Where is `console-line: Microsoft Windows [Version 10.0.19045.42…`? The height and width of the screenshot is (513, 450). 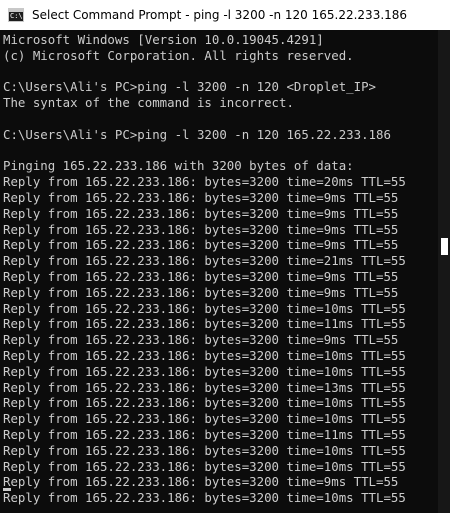
console-line: Microsoft Windows [Version 10.0.19045.42… is located at coordinates (163, 39).